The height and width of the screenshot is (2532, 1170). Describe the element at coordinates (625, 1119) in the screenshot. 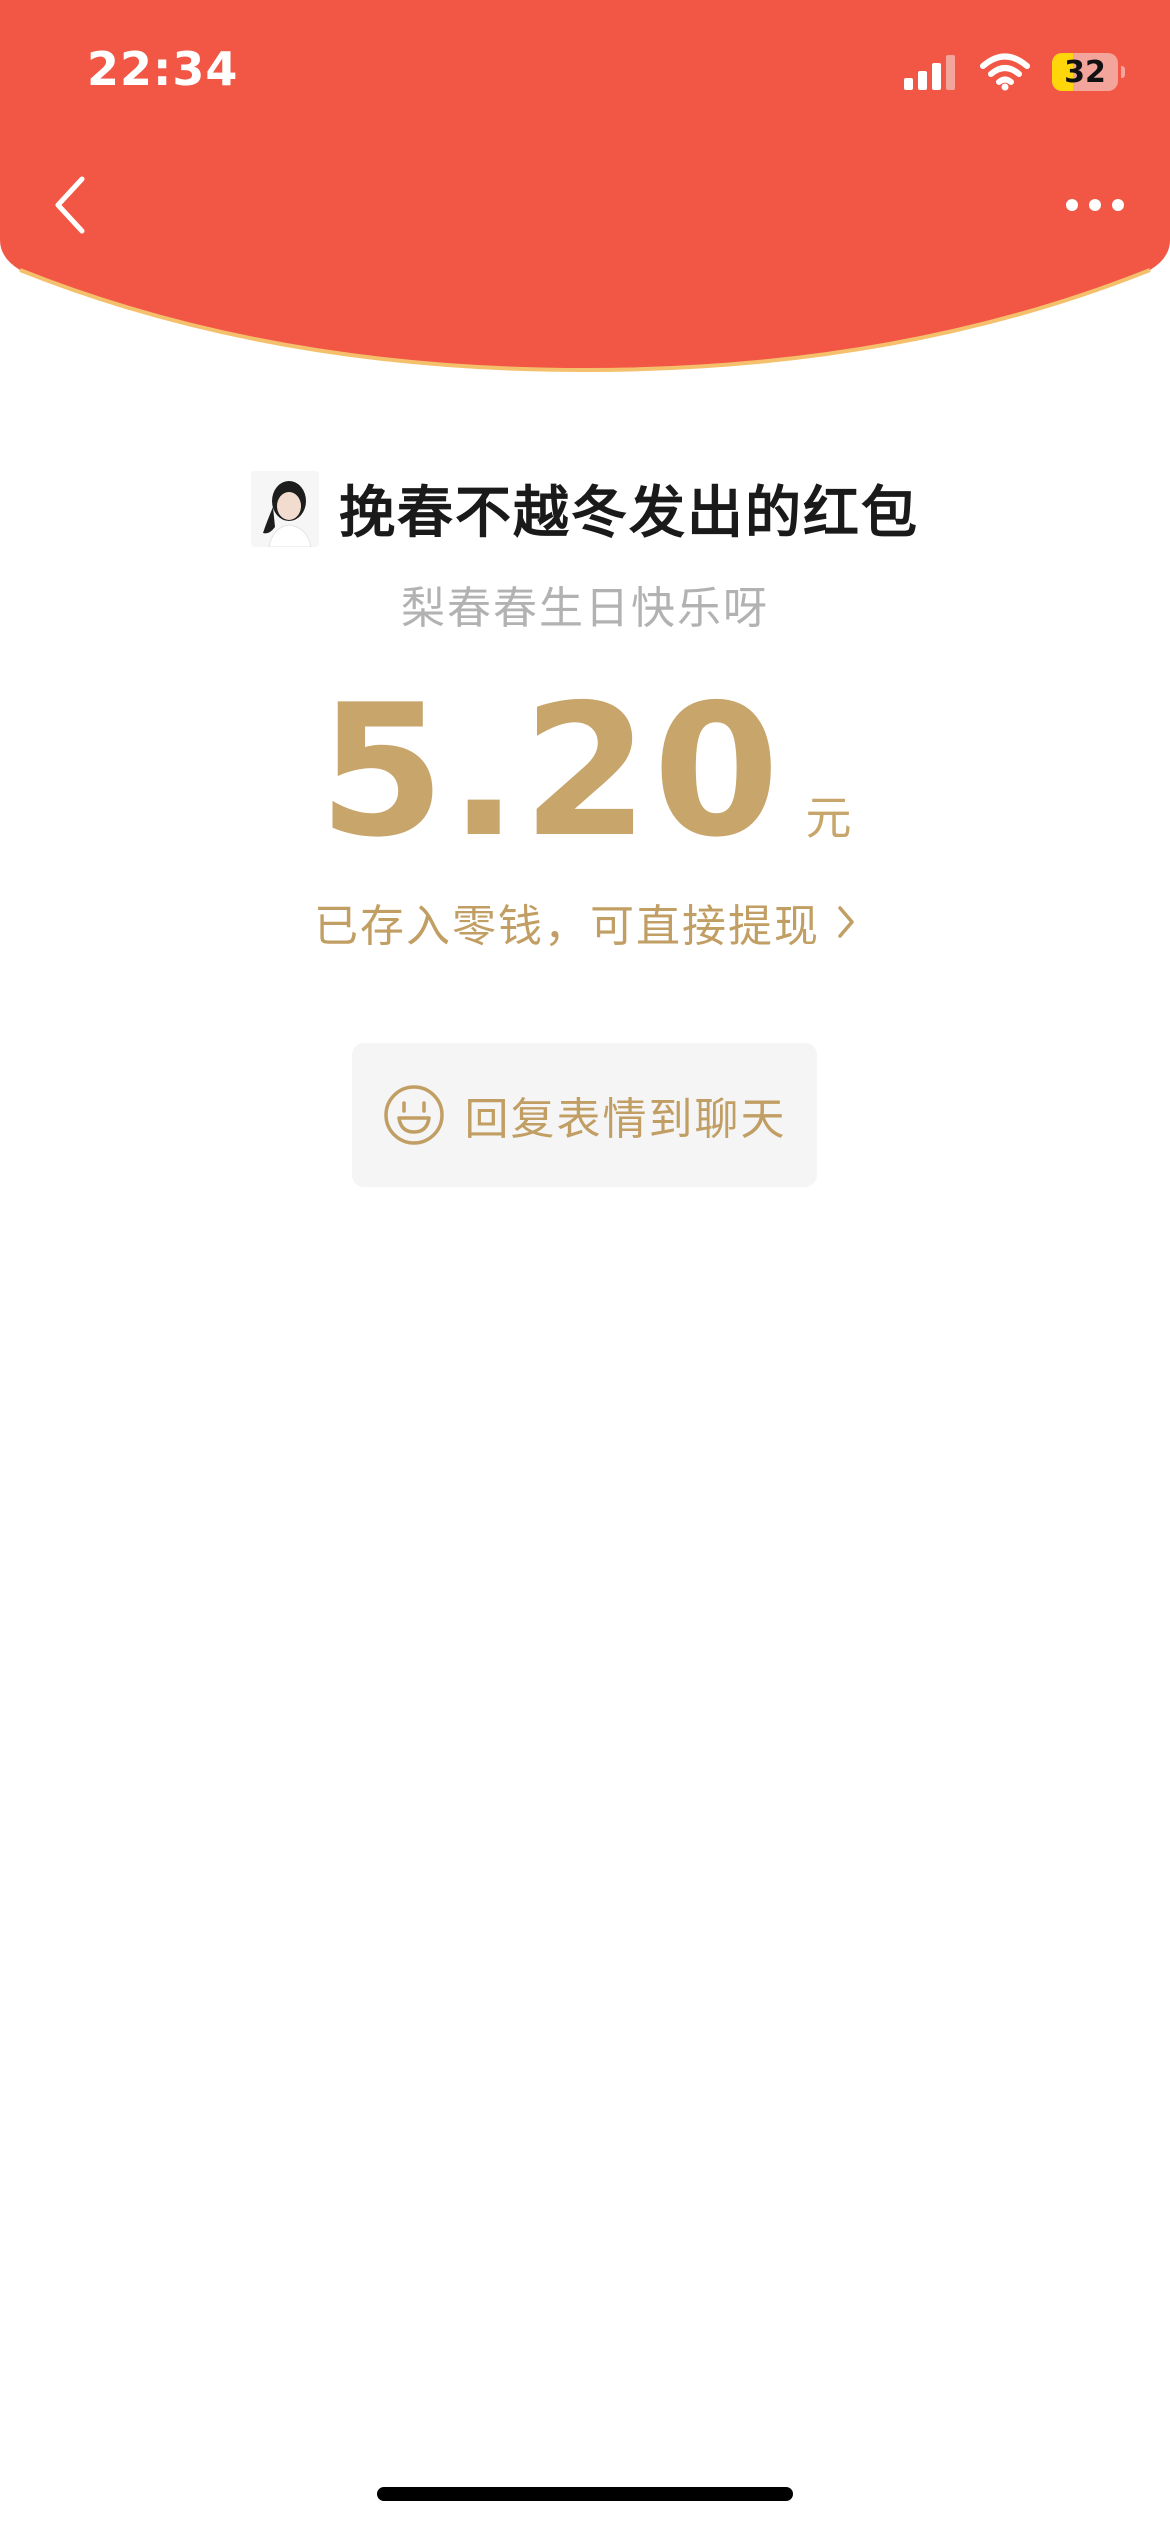

I see `reply-sticker-label: 回复表情到聊天` at that location.